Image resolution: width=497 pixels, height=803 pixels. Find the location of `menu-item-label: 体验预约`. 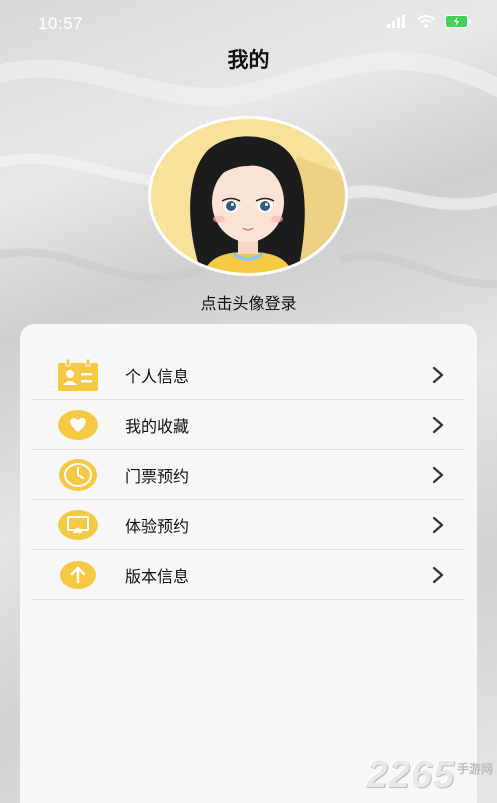

menu-item-label: 体验预约 is located at coordinates (157, 526).